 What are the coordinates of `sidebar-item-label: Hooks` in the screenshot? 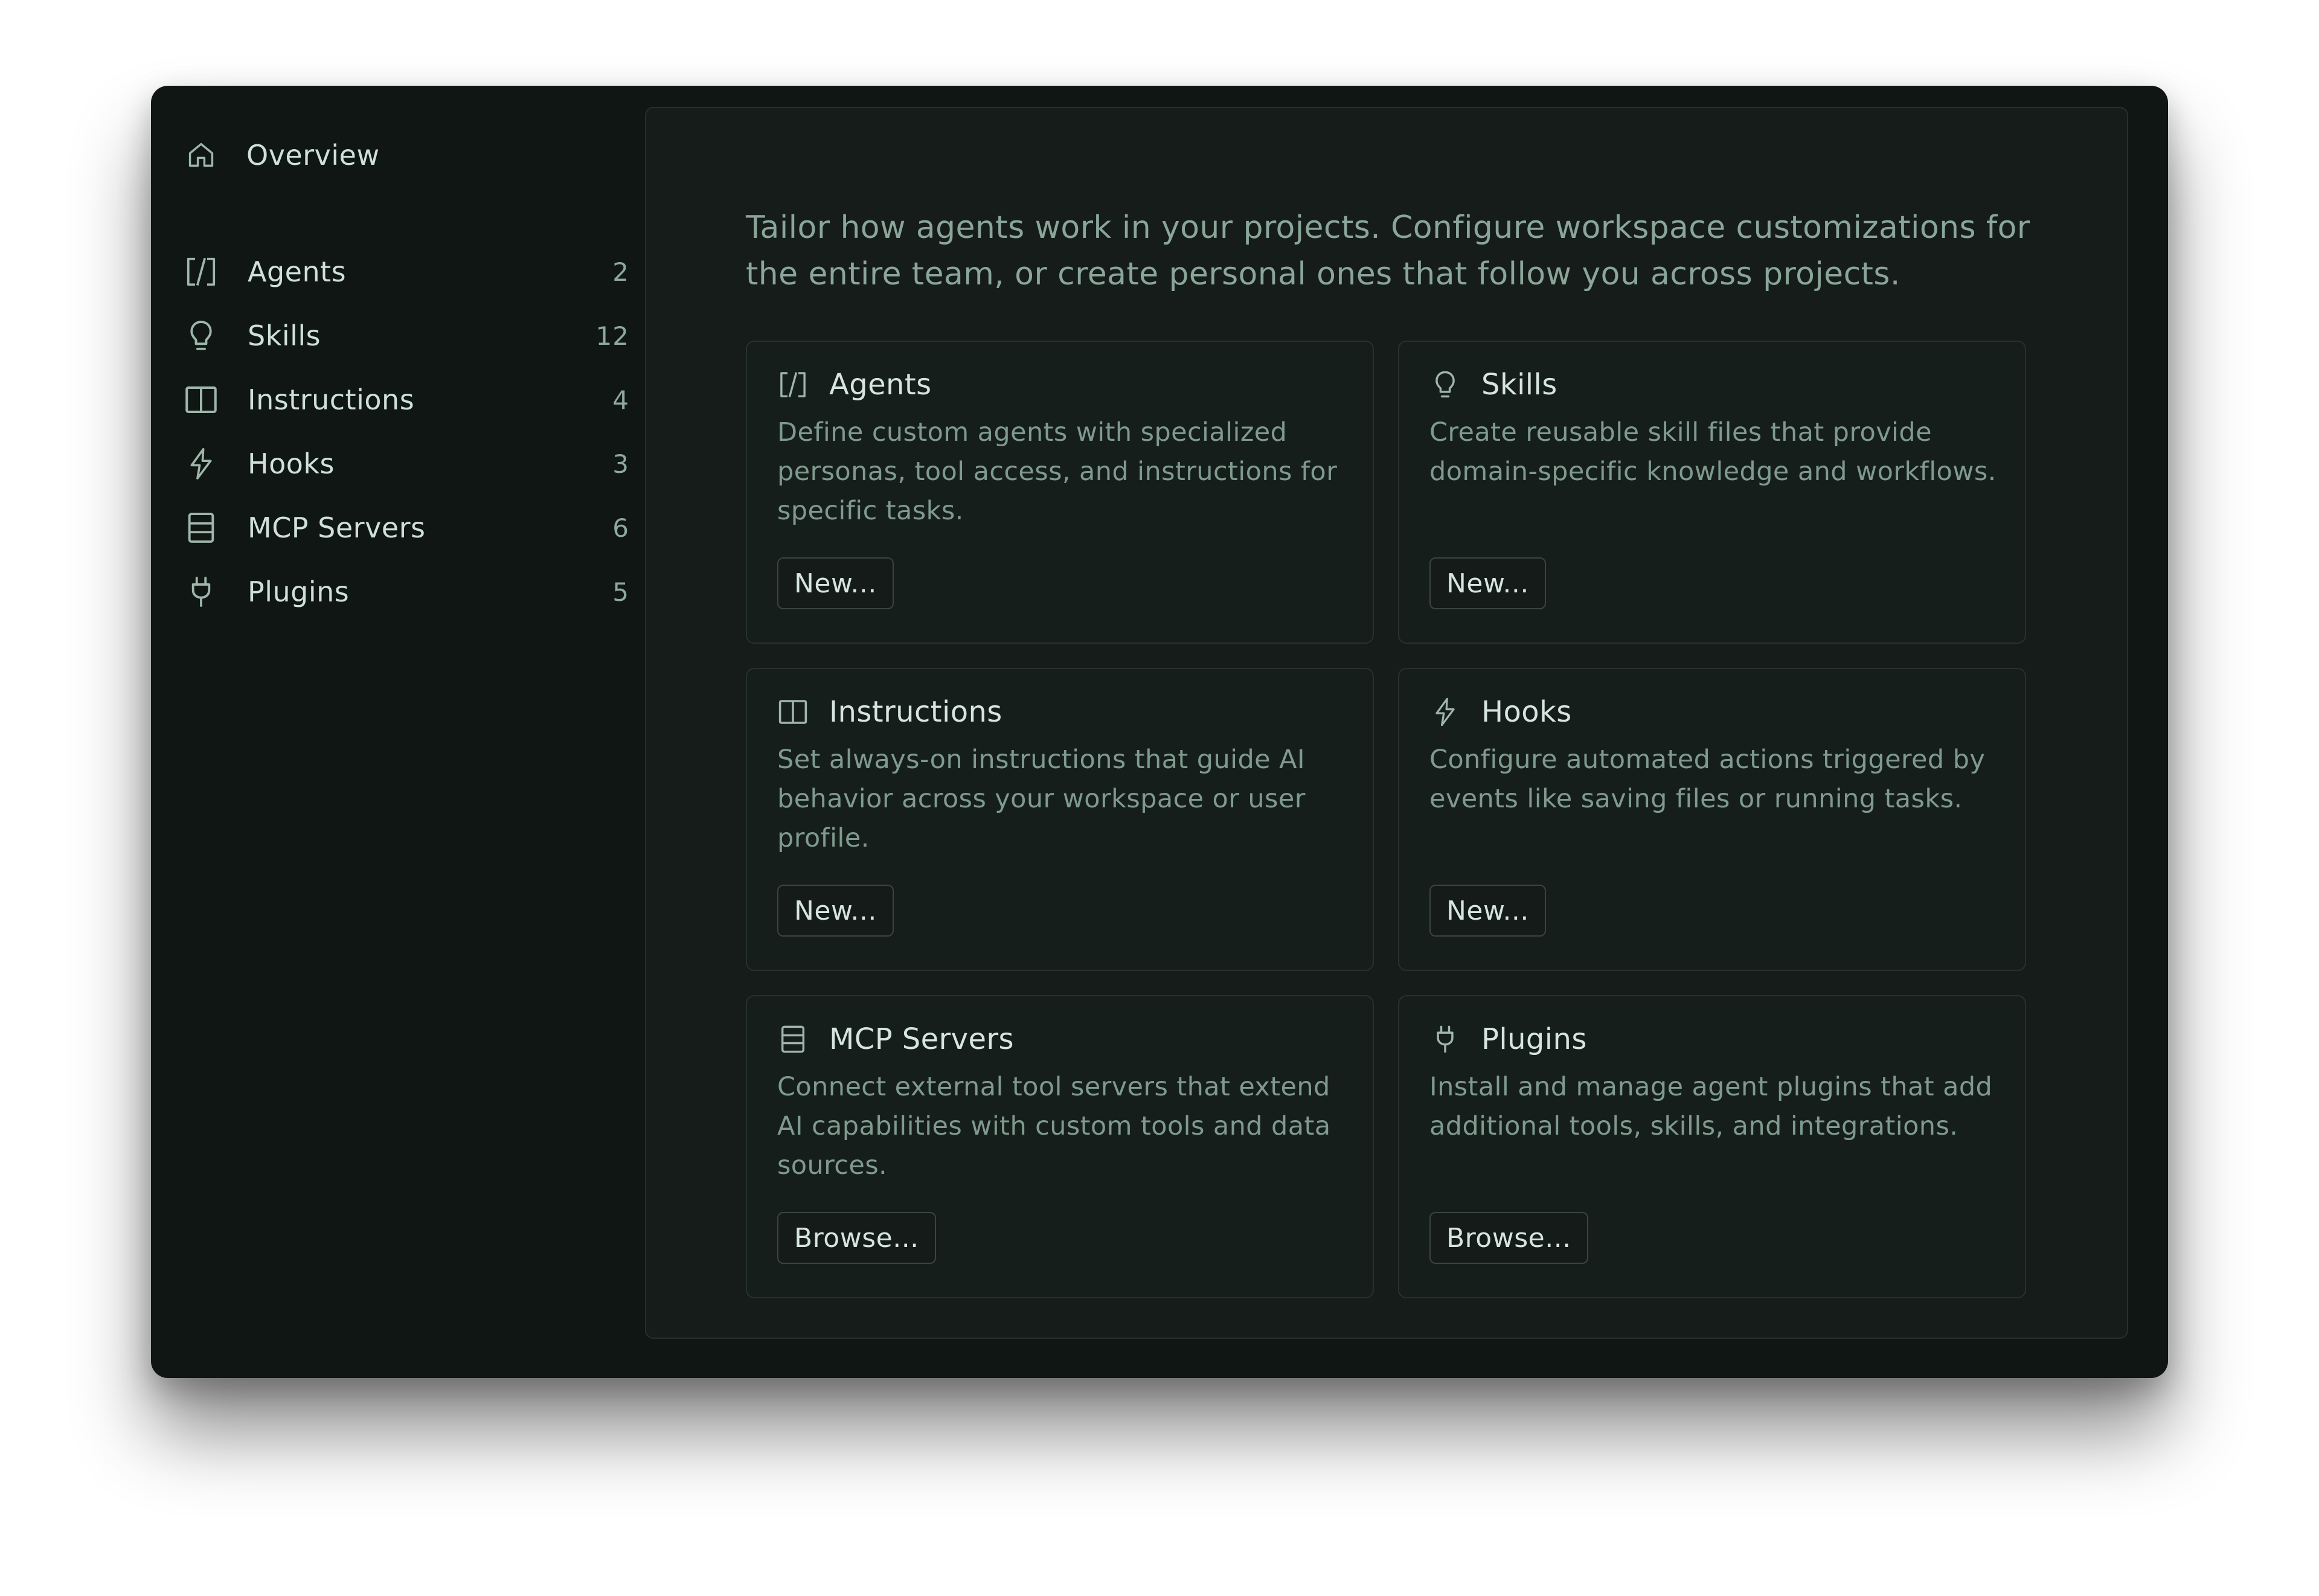 It's located at (291, 463).